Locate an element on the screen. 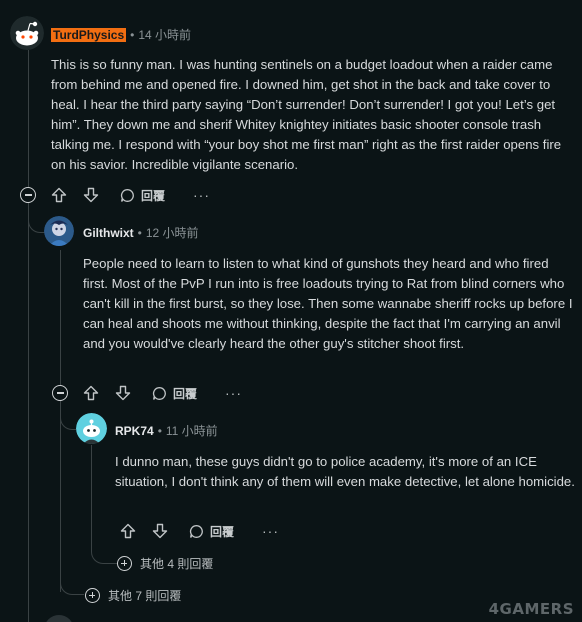 Image resolution: width=582 pixels, height=622 pixels. watermark: 4GAMERS is located at coordinates (531, 609).